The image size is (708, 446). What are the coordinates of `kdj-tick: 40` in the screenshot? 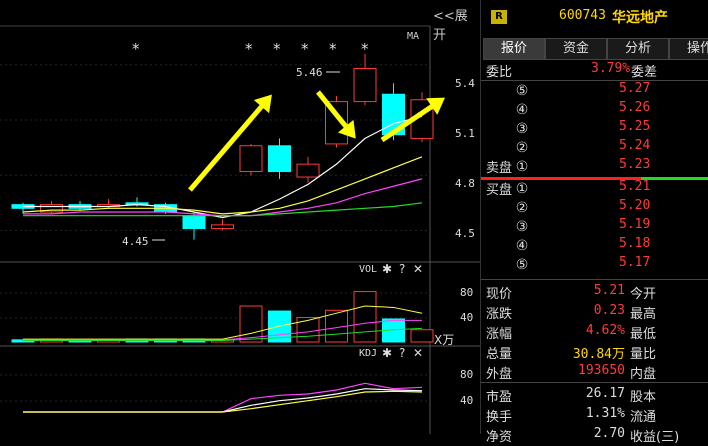 It's located at (467, 400).